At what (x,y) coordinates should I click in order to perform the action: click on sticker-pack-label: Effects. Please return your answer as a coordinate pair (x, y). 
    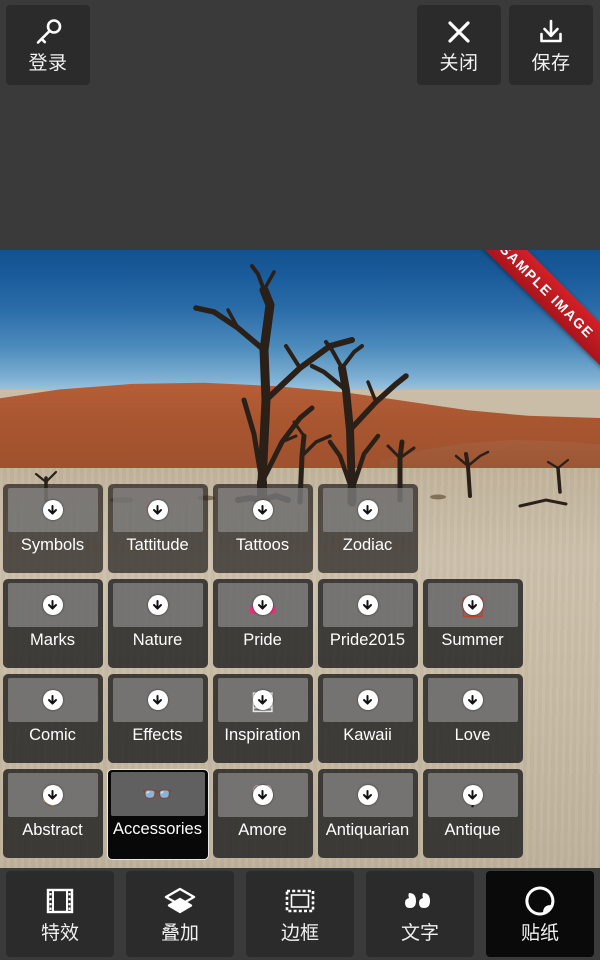
    Looking at the image, I should click on (157, 735).